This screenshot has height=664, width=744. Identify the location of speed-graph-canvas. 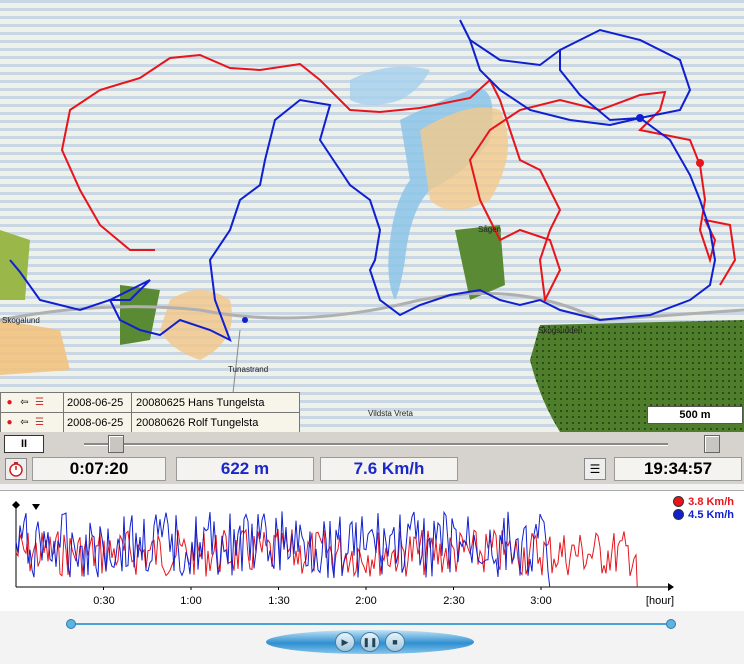
(343, 546).